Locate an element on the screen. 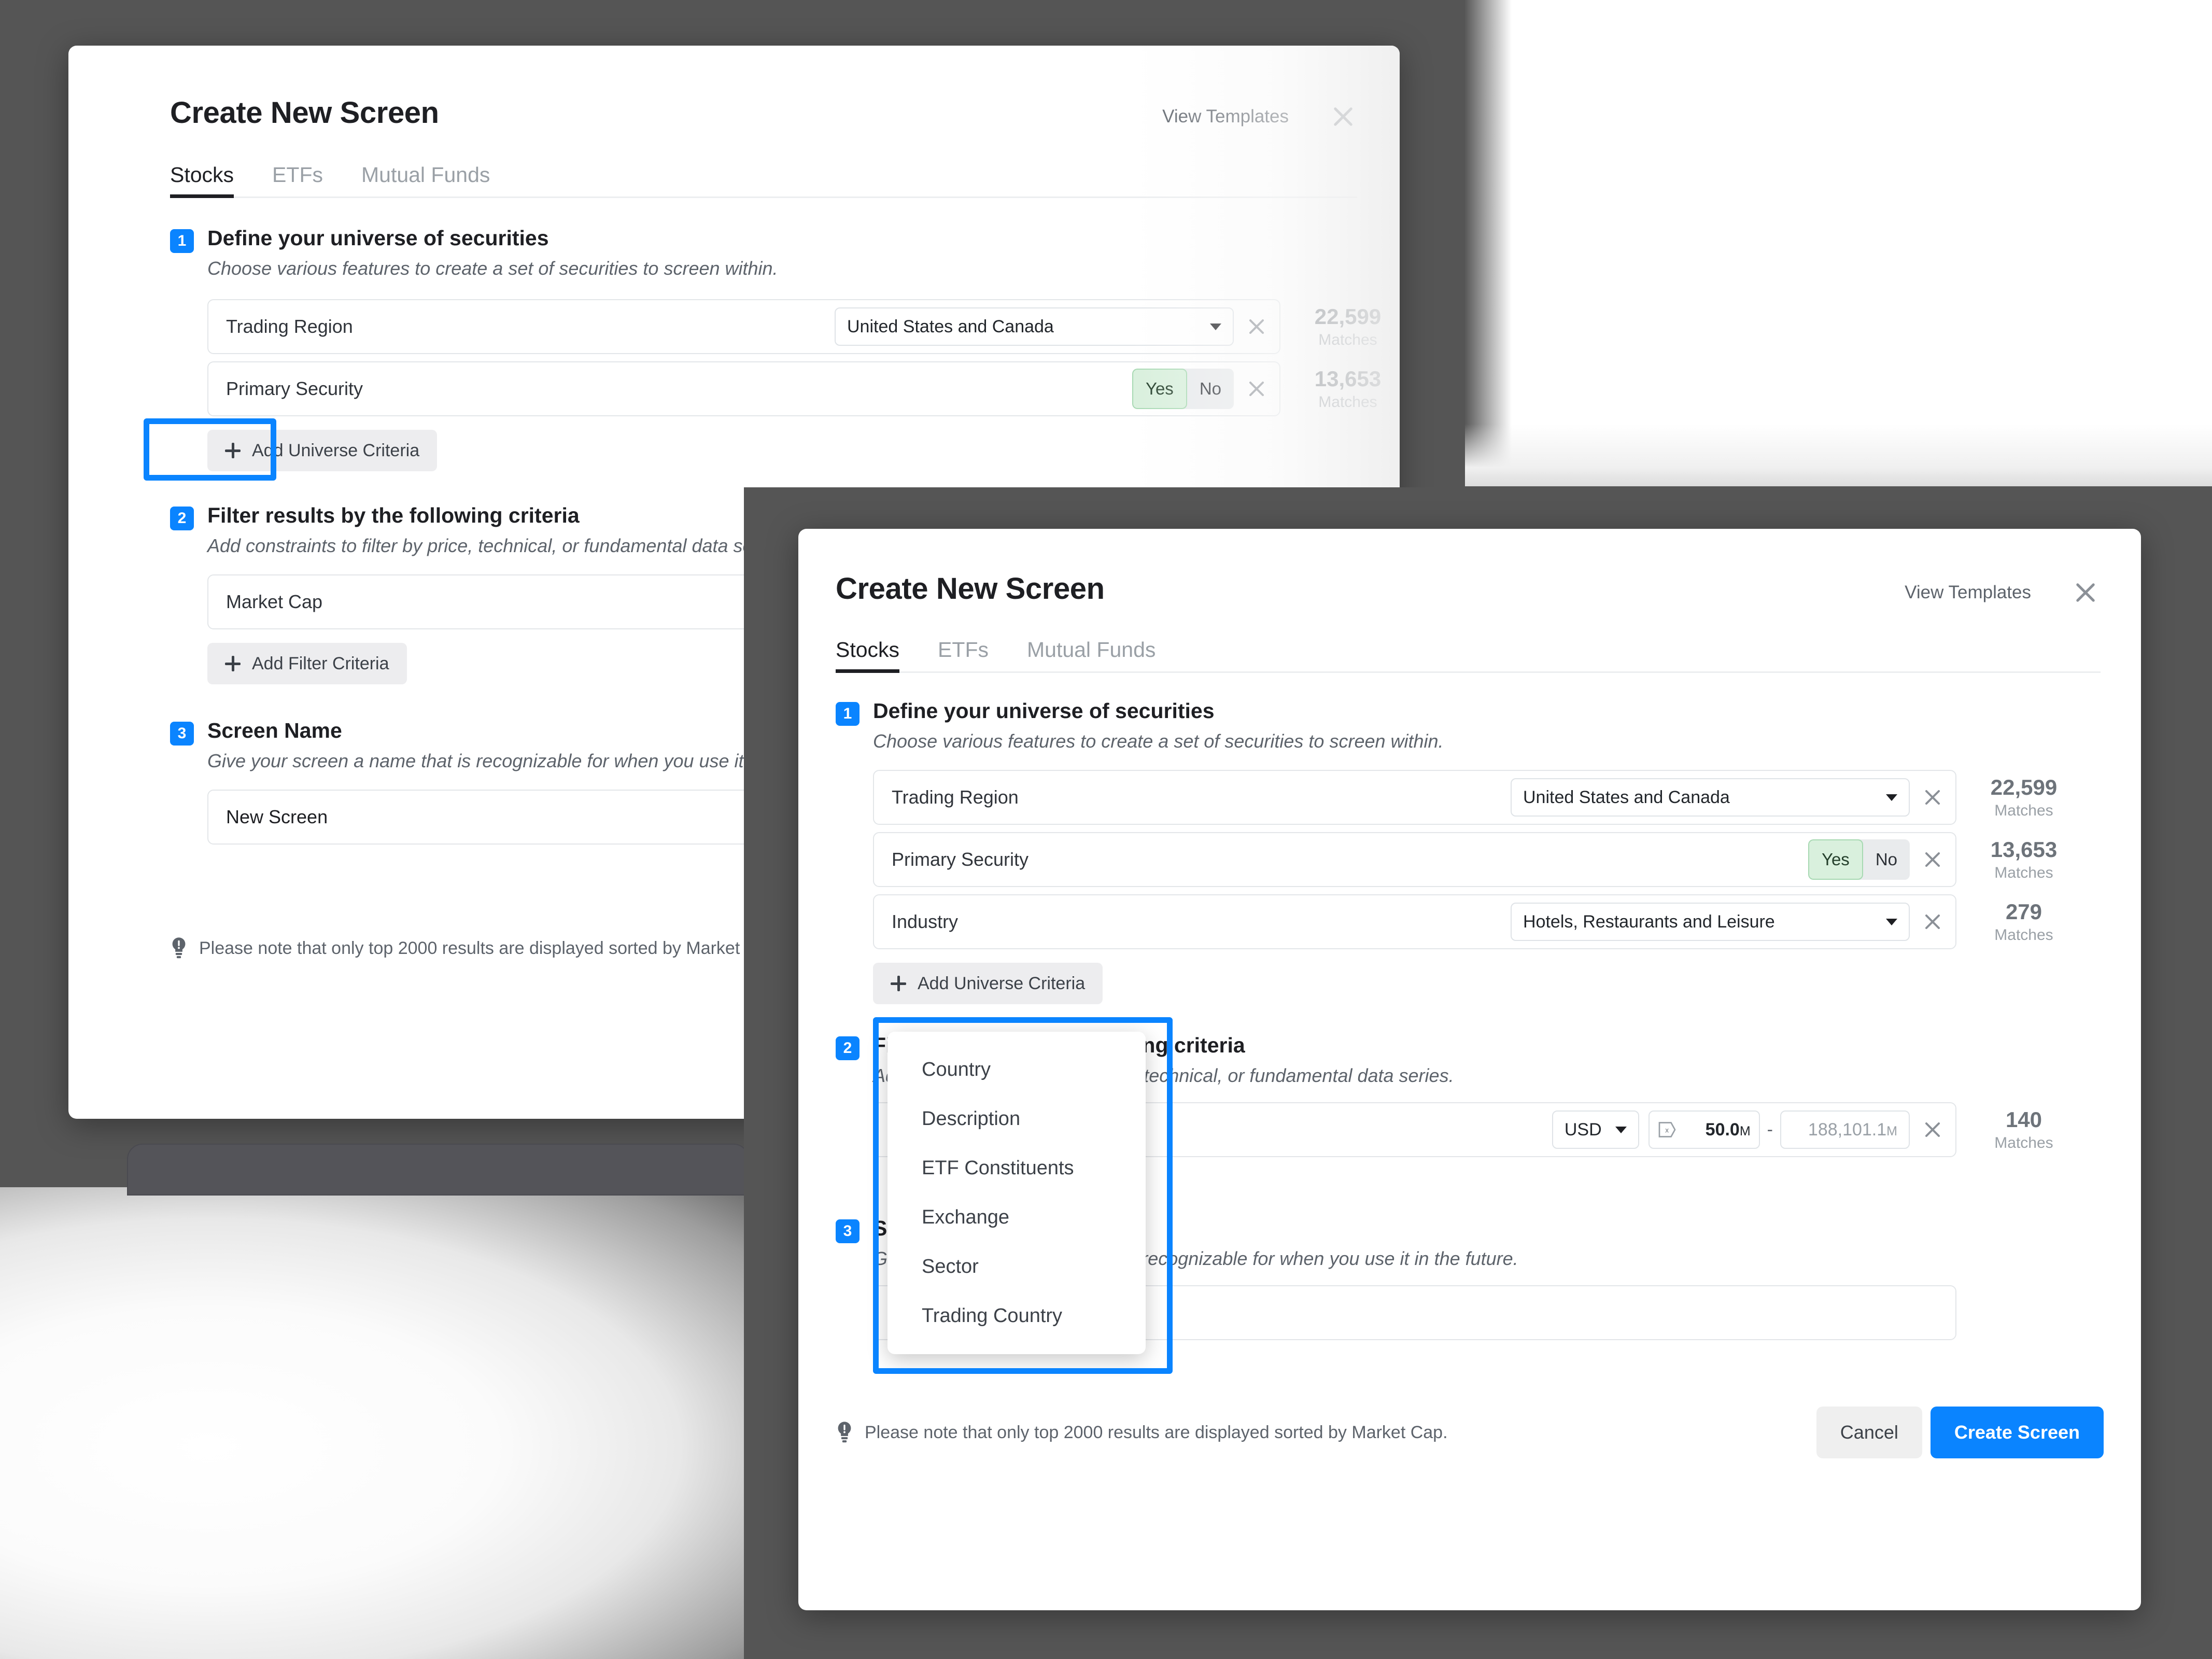  front-matches-industry: 279 Matches is located at coordinates (2024, 922).